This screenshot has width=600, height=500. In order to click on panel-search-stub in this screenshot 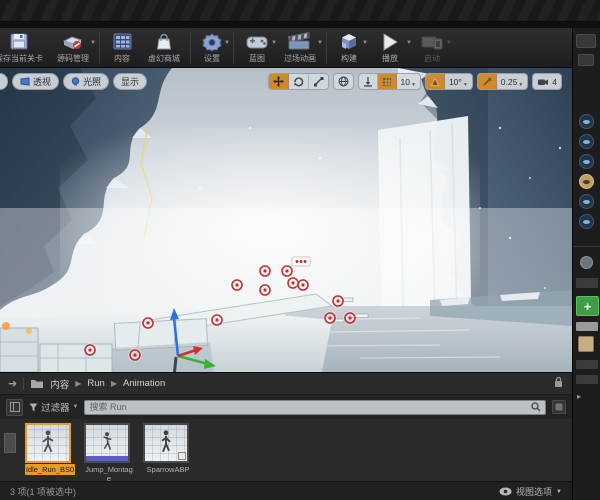, I will do `click(587, 326)`.